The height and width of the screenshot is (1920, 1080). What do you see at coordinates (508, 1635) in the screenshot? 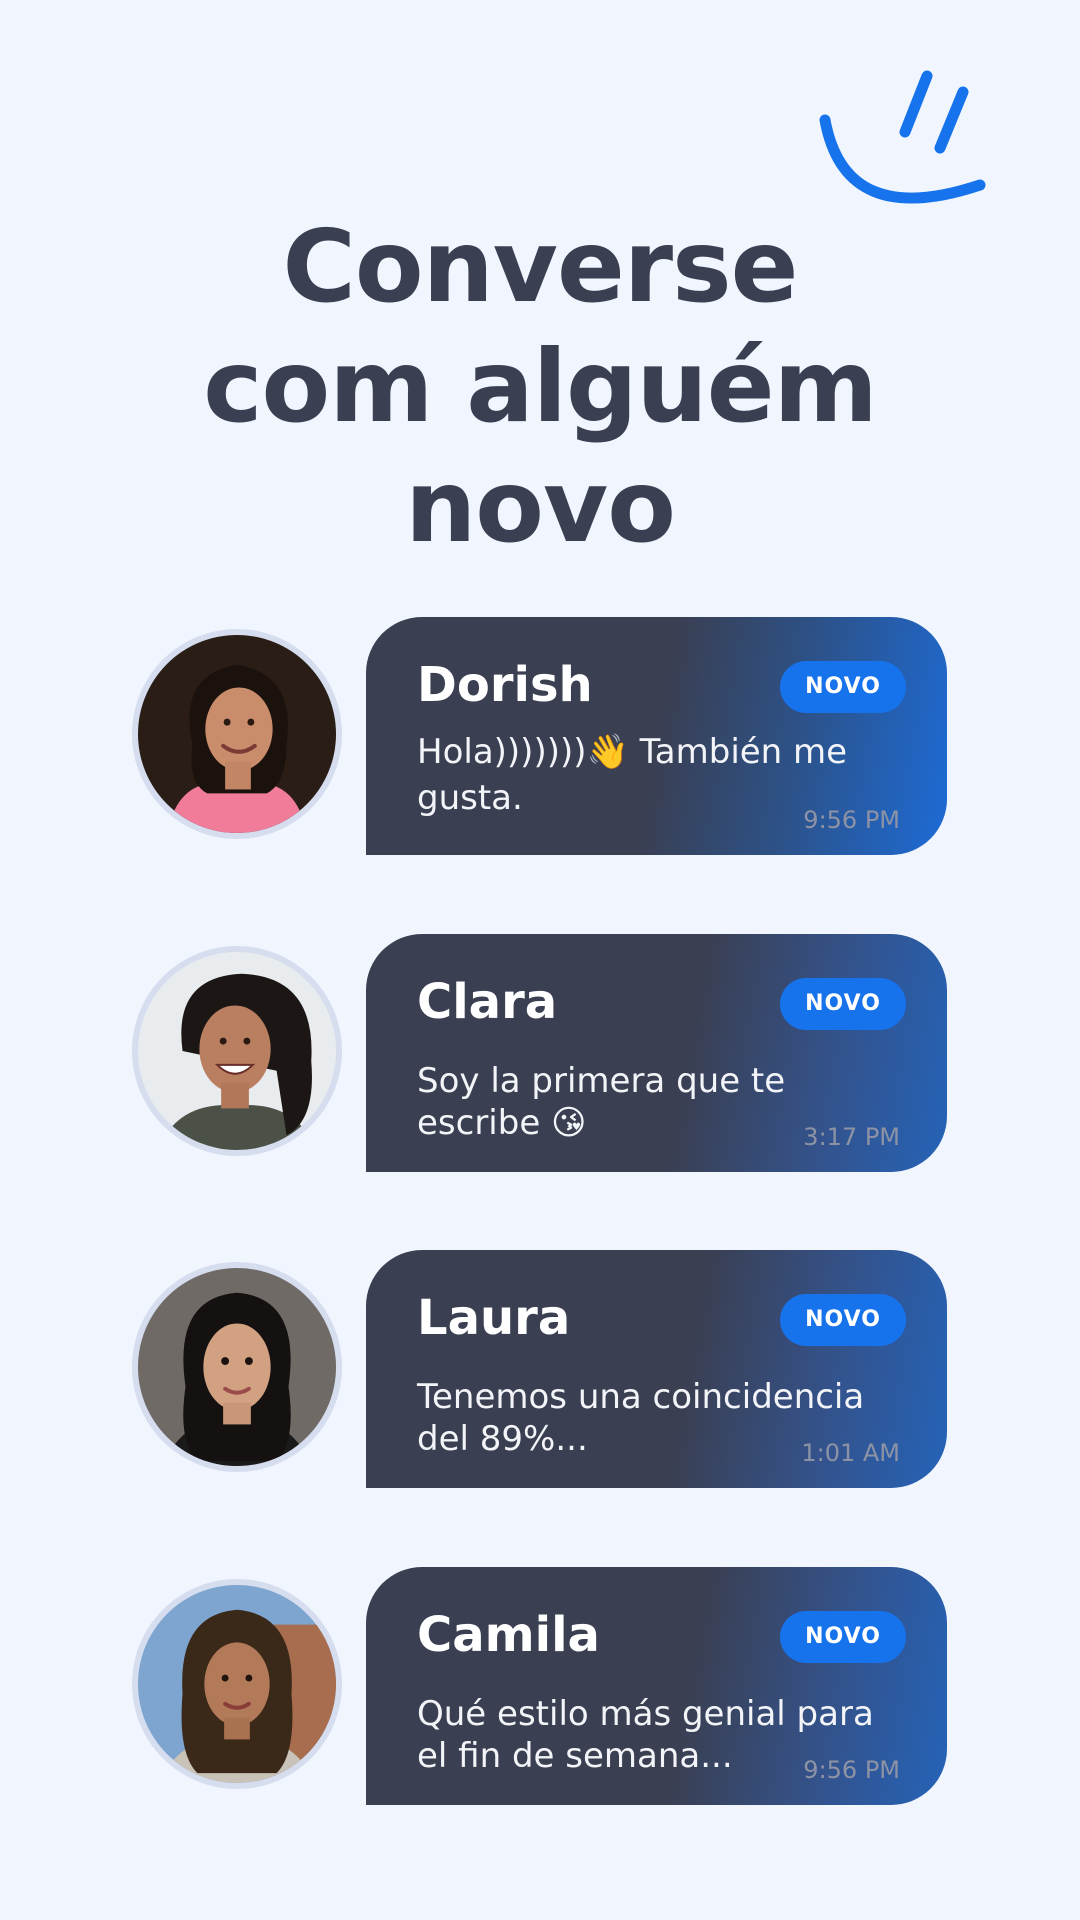
I see `contact-name: Camila` at bounding box center [508, 1635].